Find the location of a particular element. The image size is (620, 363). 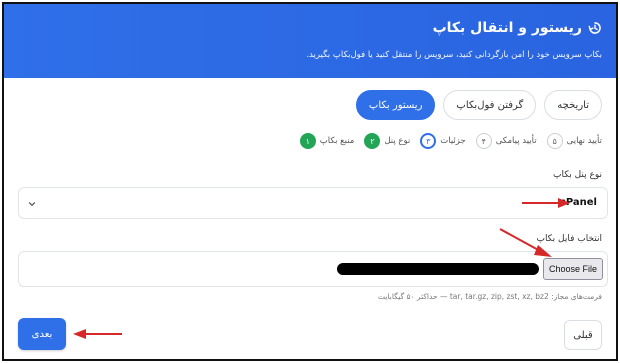

tab-history: تاریخچه is located at coordinates (573, 105).